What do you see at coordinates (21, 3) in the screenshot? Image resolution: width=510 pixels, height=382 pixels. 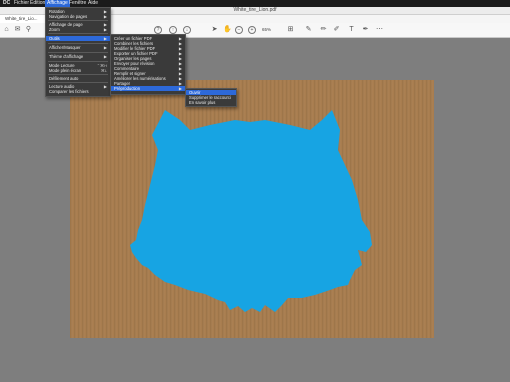 I see `menu-fichier: Fichier` at bounding box center [21, 3].